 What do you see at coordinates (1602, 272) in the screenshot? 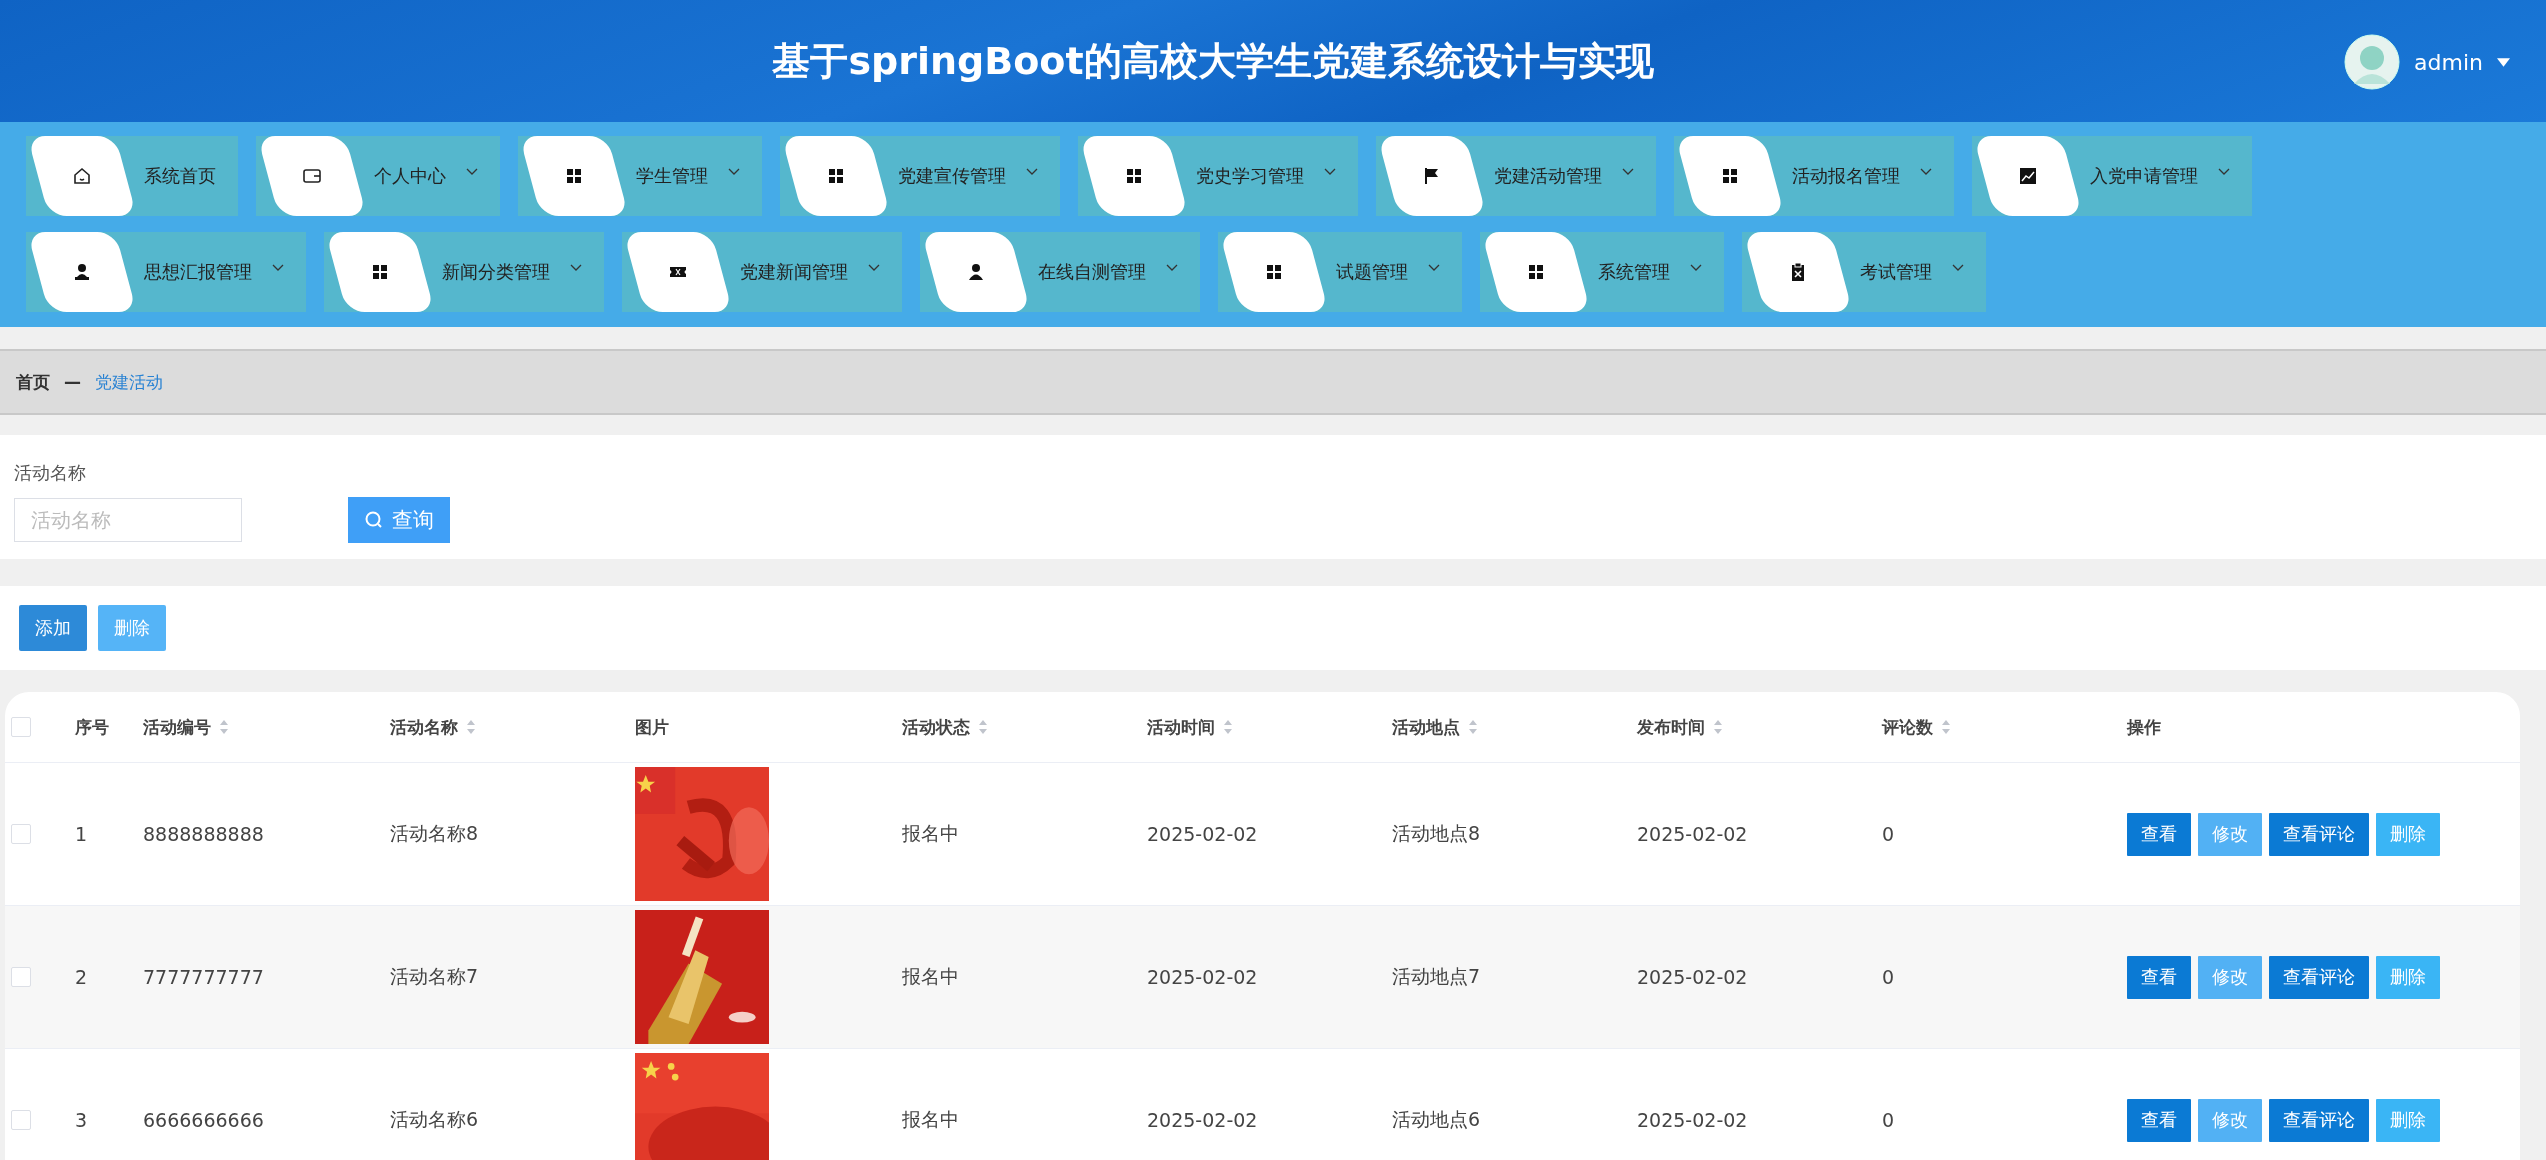
I see `nav-menu-item: 系统管理` at bounding box center [1602, 272].